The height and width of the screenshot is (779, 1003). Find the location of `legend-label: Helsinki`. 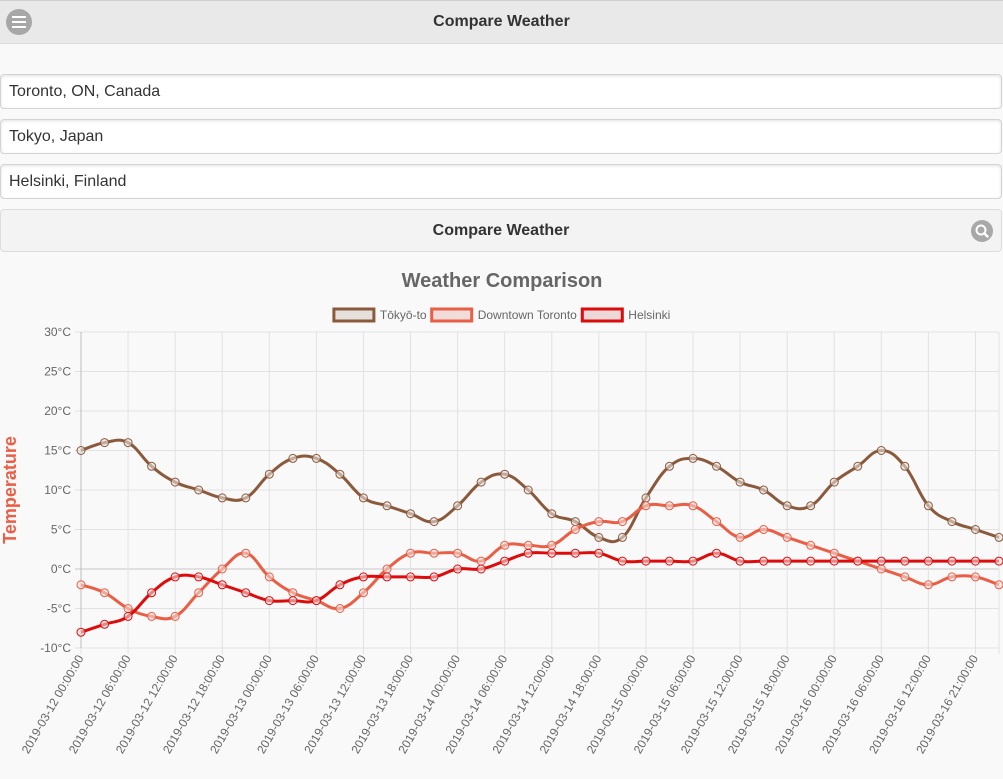

legend-label: Helsinki is located at coordinates (649, 315).